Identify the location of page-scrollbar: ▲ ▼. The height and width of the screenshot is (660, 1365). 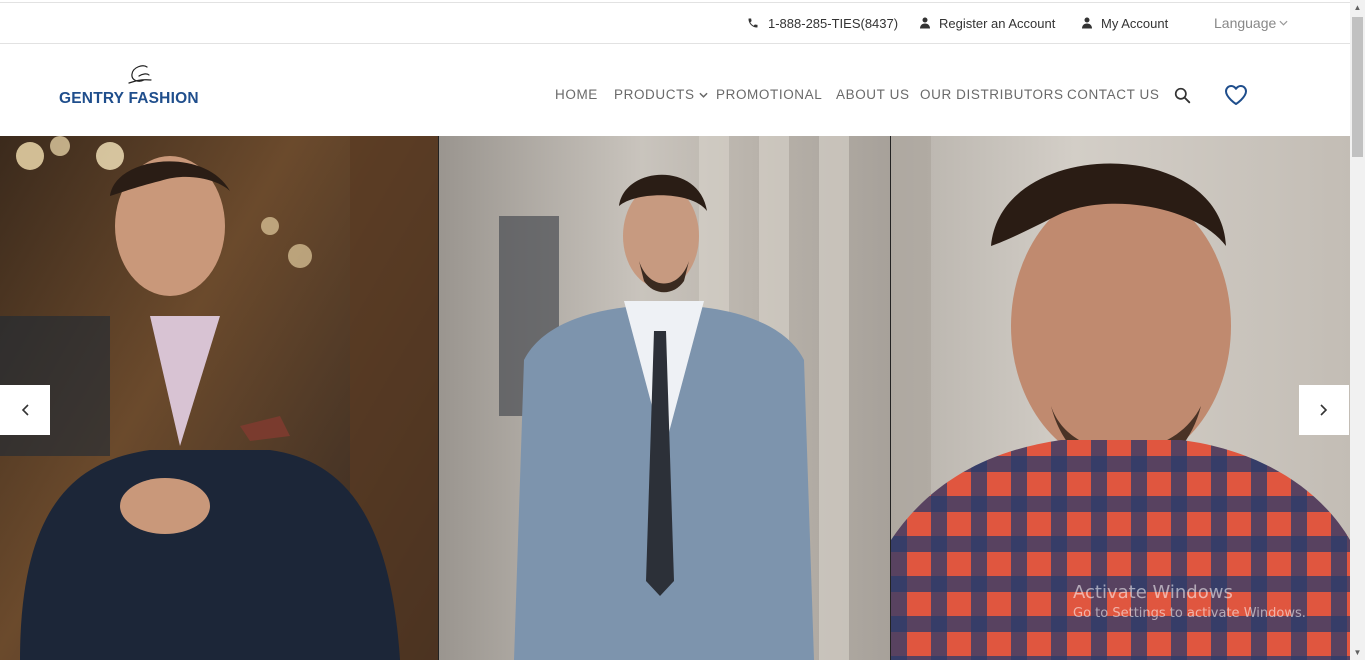
(1357, 330).